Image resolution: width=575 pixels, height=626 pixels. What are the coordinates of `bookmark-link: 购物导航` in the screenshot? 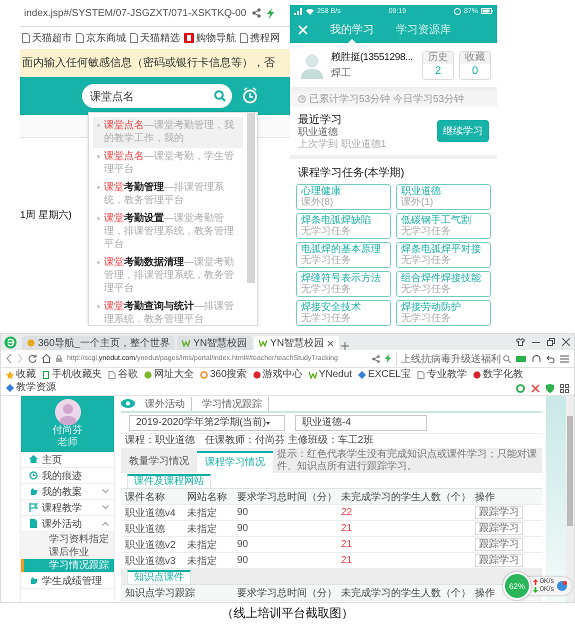 It's located at (210, 38).